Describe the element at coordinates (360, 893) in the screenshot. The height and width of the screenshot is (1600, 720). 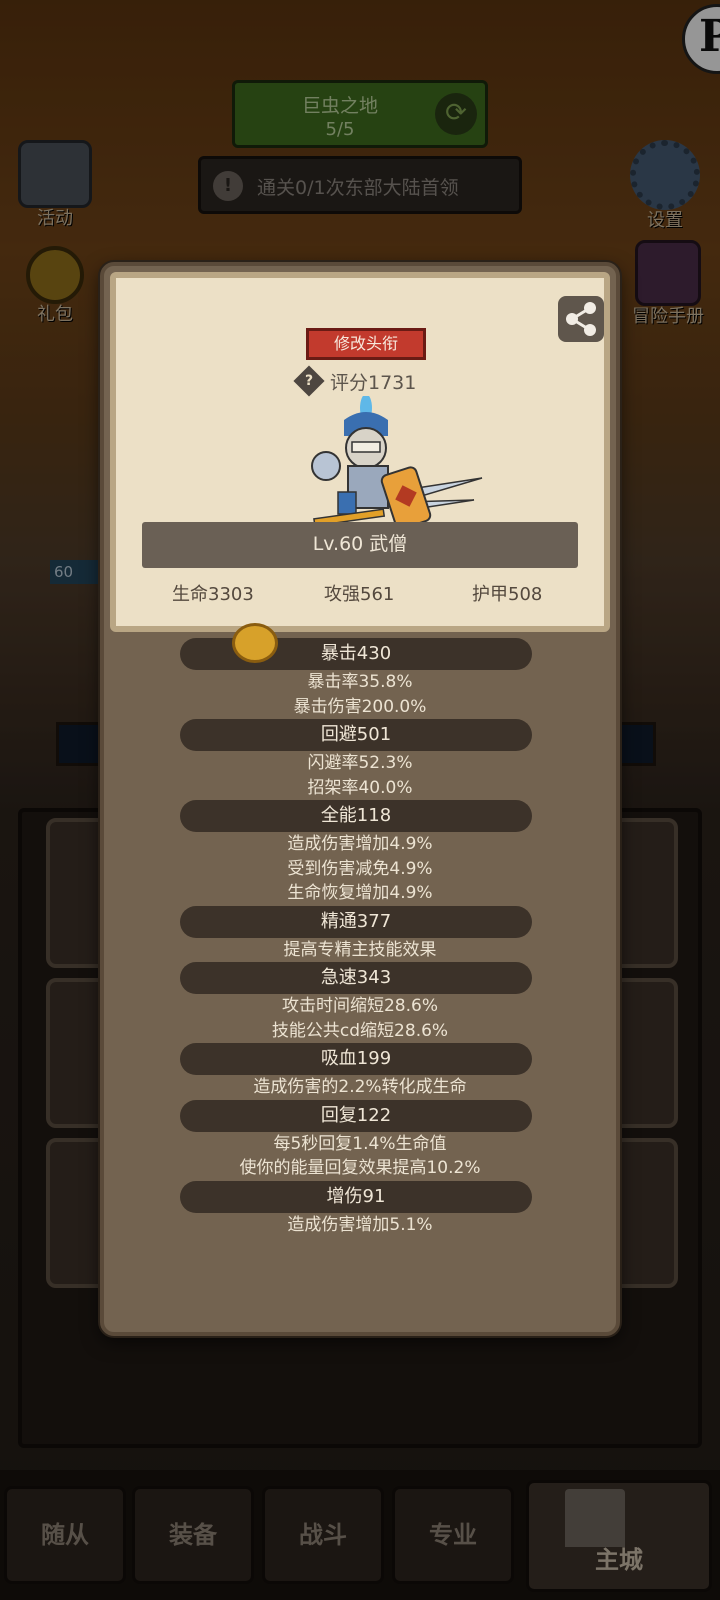
I see `stat-line: 生命恢复增加4.9%` at that location.